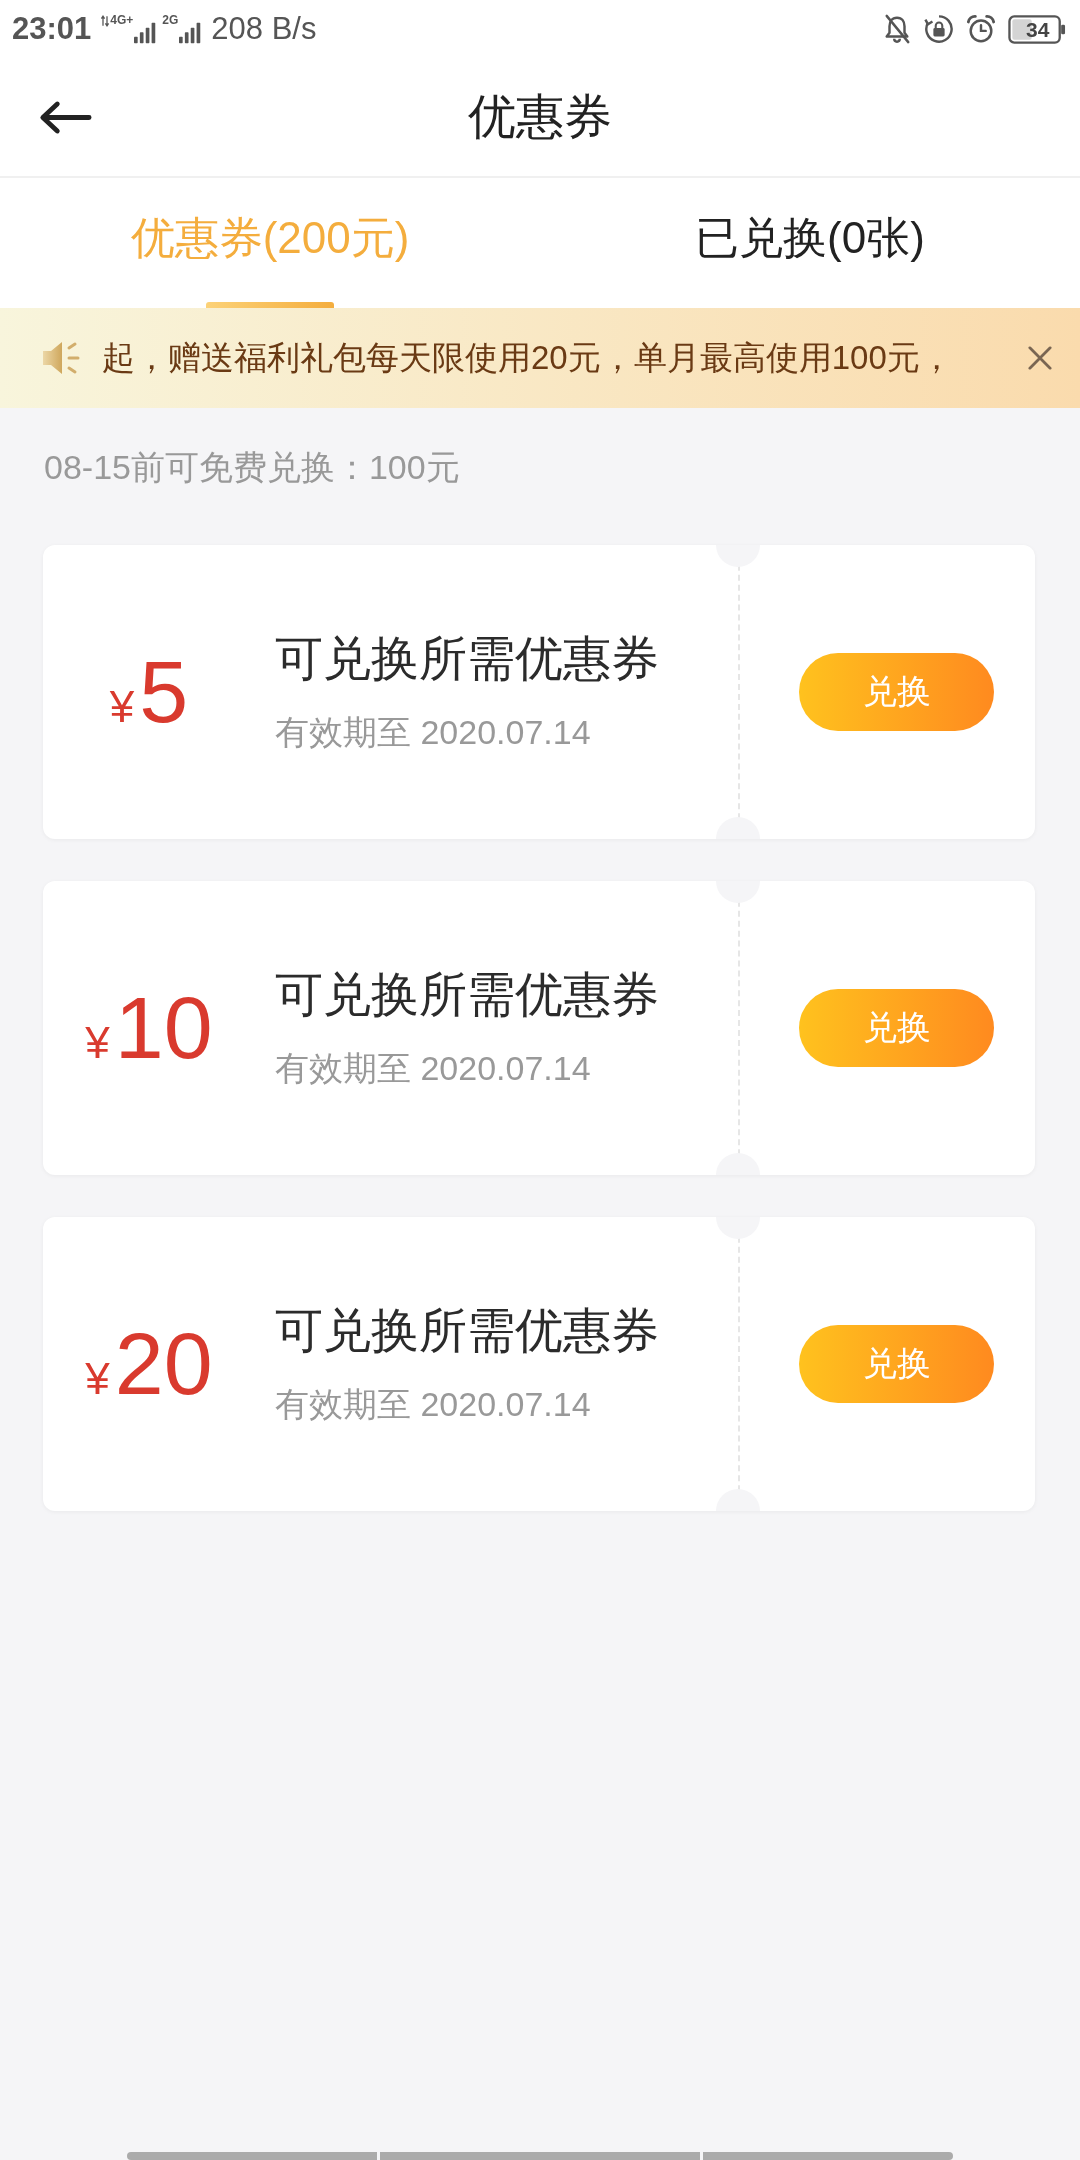 The image size is (1080, 2160). I want to click on network-type-label: 2G, so click(170, 20).